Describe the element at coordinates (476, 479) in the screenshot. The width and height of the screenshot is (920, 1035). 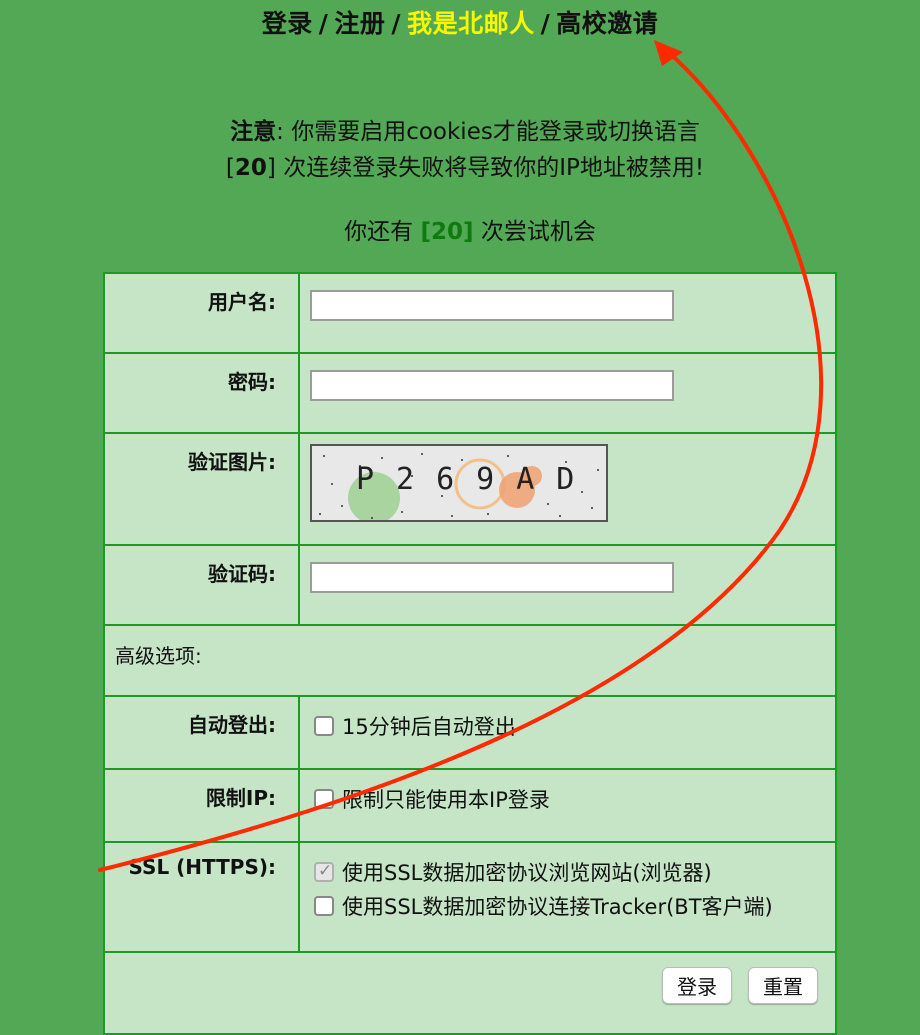
I see `captcha-text: P269AD` at that location.